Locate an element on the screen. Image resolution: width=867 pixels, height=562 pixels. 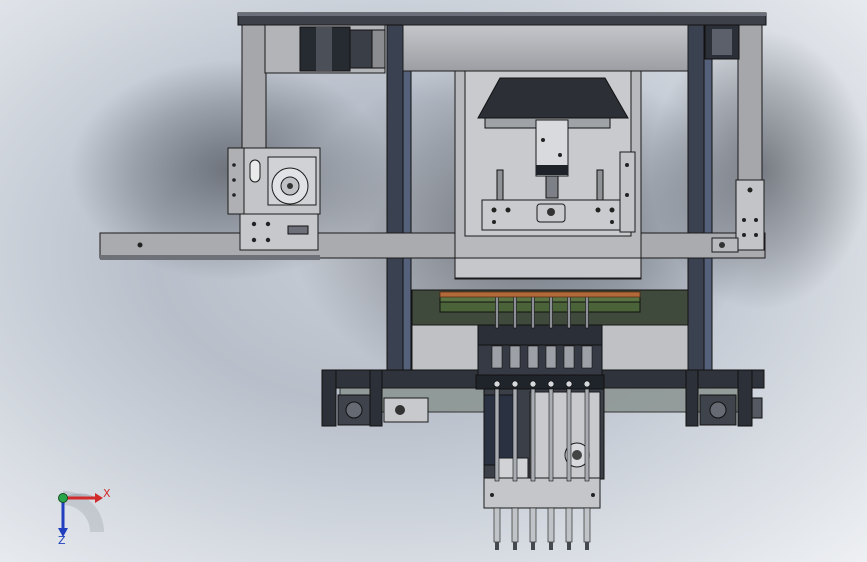
x-axis-arrowhead is located at coordinates (99, 498).